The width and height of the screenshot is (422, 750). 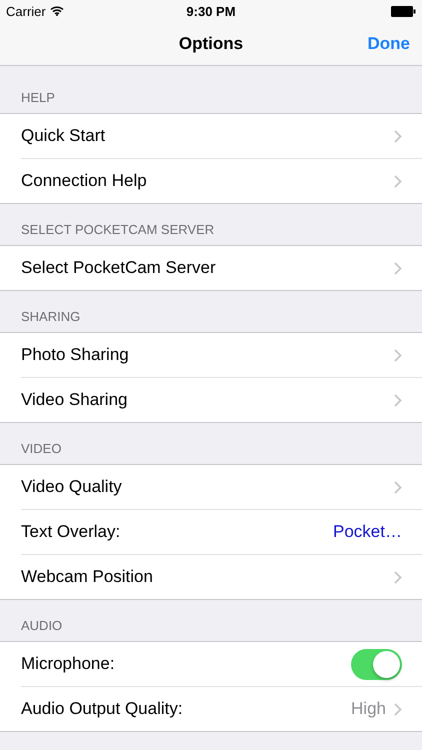 I want to click on section-header: SELECT POCKETCAM SERVER, so click(x=117, y=229).